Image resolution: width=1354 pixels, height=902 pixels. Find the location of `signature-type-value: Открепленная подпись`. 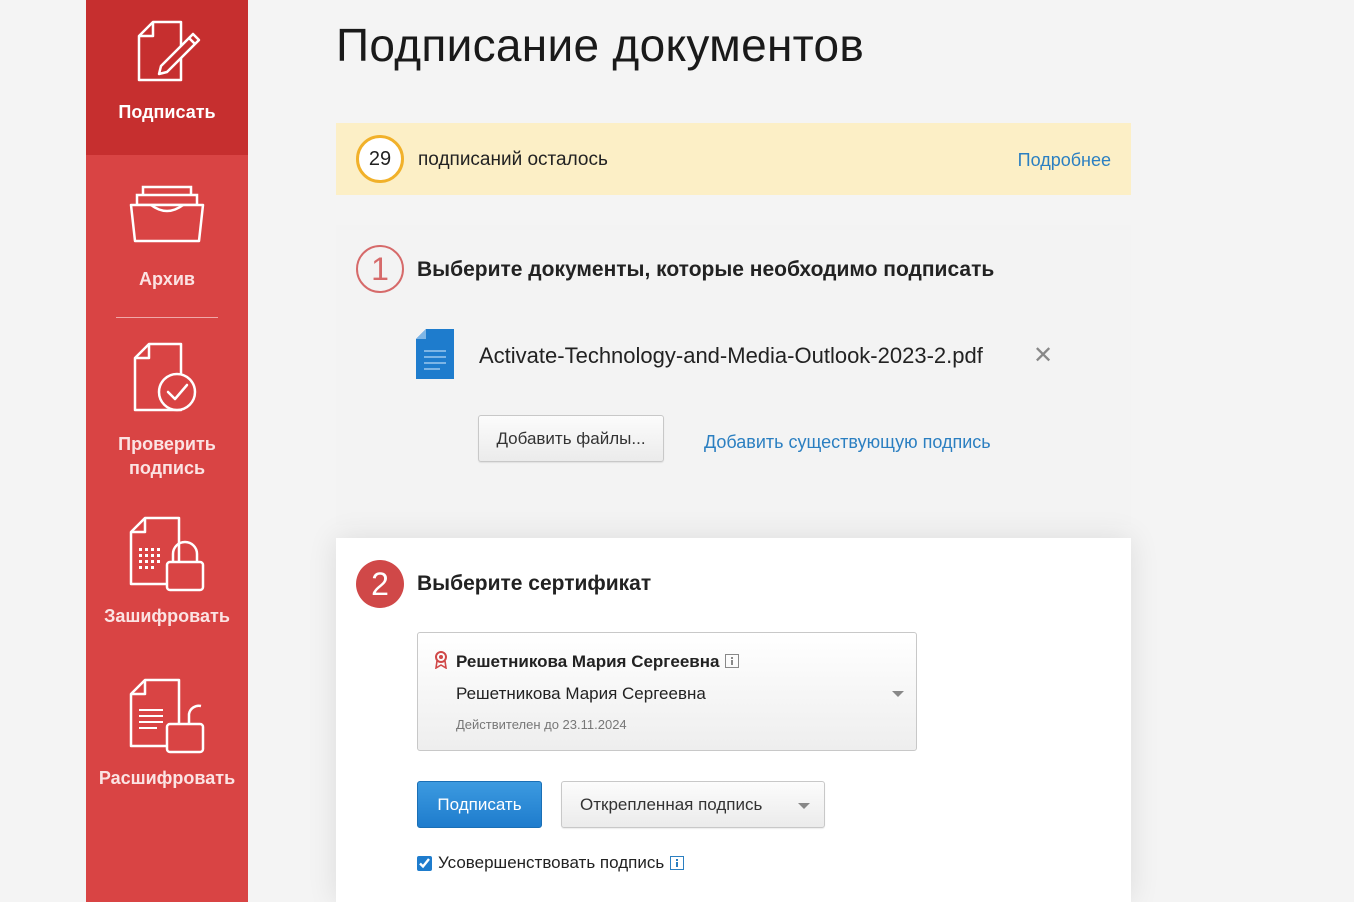

signature-type-value: Открепленная подпись is located at coordinates (671, 804).